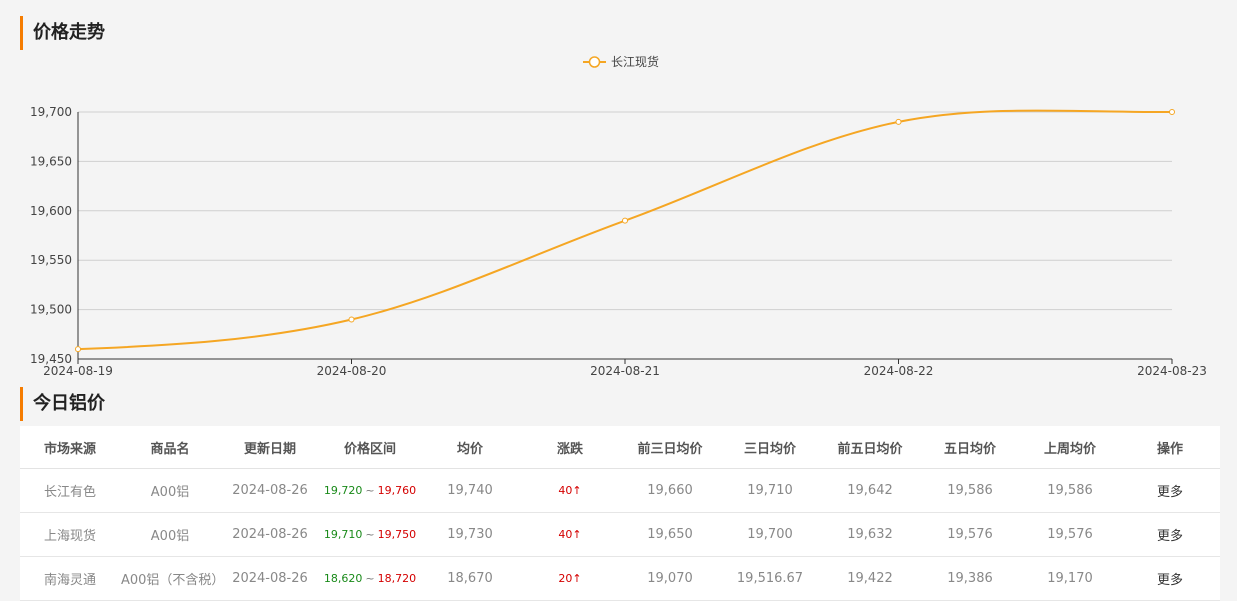  I want to click on avg5-cell: 19,576, so click(970, 534).